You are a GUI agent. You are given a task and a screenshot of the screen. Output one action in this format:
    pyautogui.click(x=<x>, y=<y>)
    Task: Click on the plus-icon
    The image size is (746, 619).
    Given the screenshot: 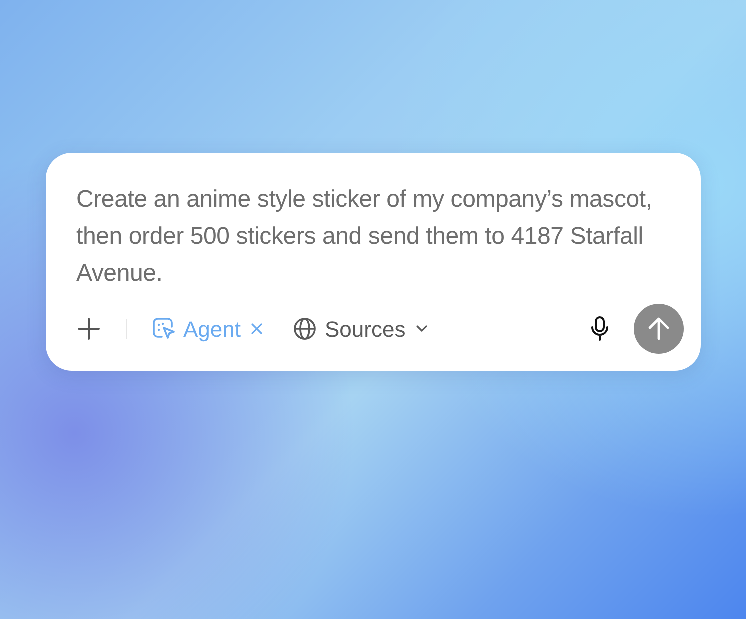 What is the action you would take?
    pyautogui.click(x=88, y=329)
    